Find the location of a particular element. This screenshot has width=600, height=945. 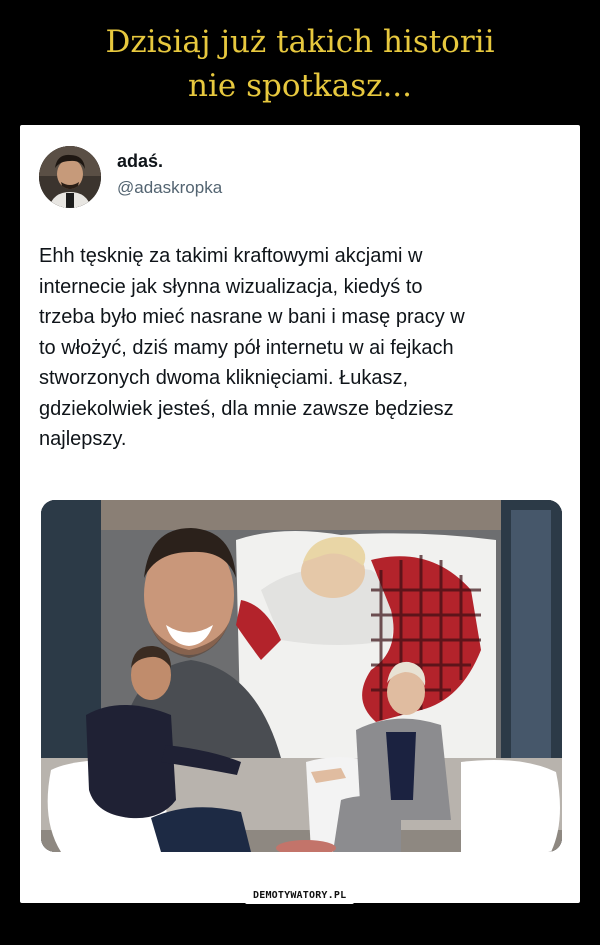

user-handle: @adaskropka is located at coordinates (169, 188).